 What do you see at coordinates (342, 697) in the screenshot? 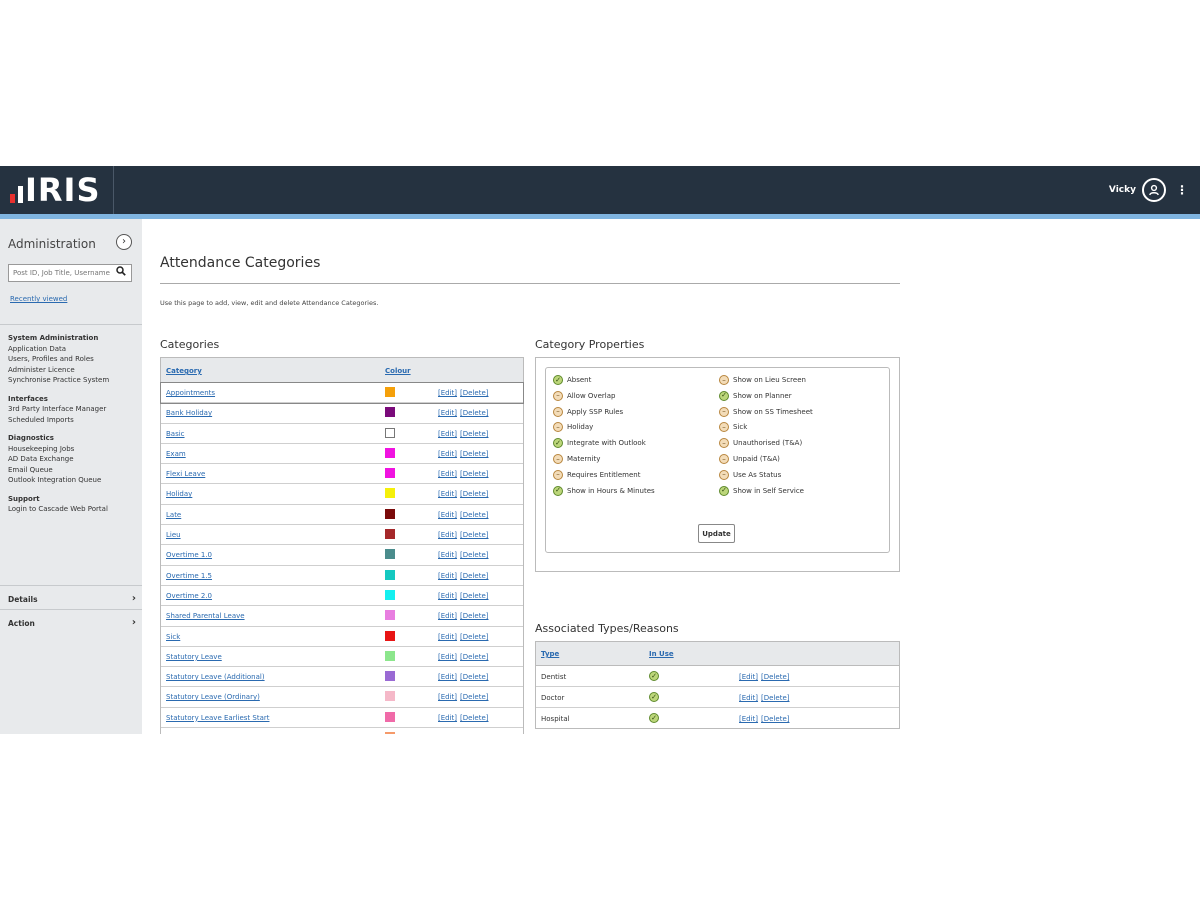
I see `table-row: Statutory Leave (Ordinary) [Edit] [Delete]` at bounding box center [342, 697].